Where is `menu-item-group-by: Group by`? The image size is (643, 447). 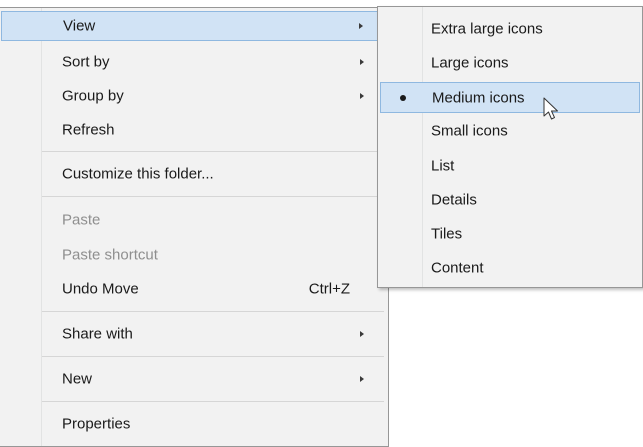 menu-item-group-by: Group by is located at coordinates (193, 96).